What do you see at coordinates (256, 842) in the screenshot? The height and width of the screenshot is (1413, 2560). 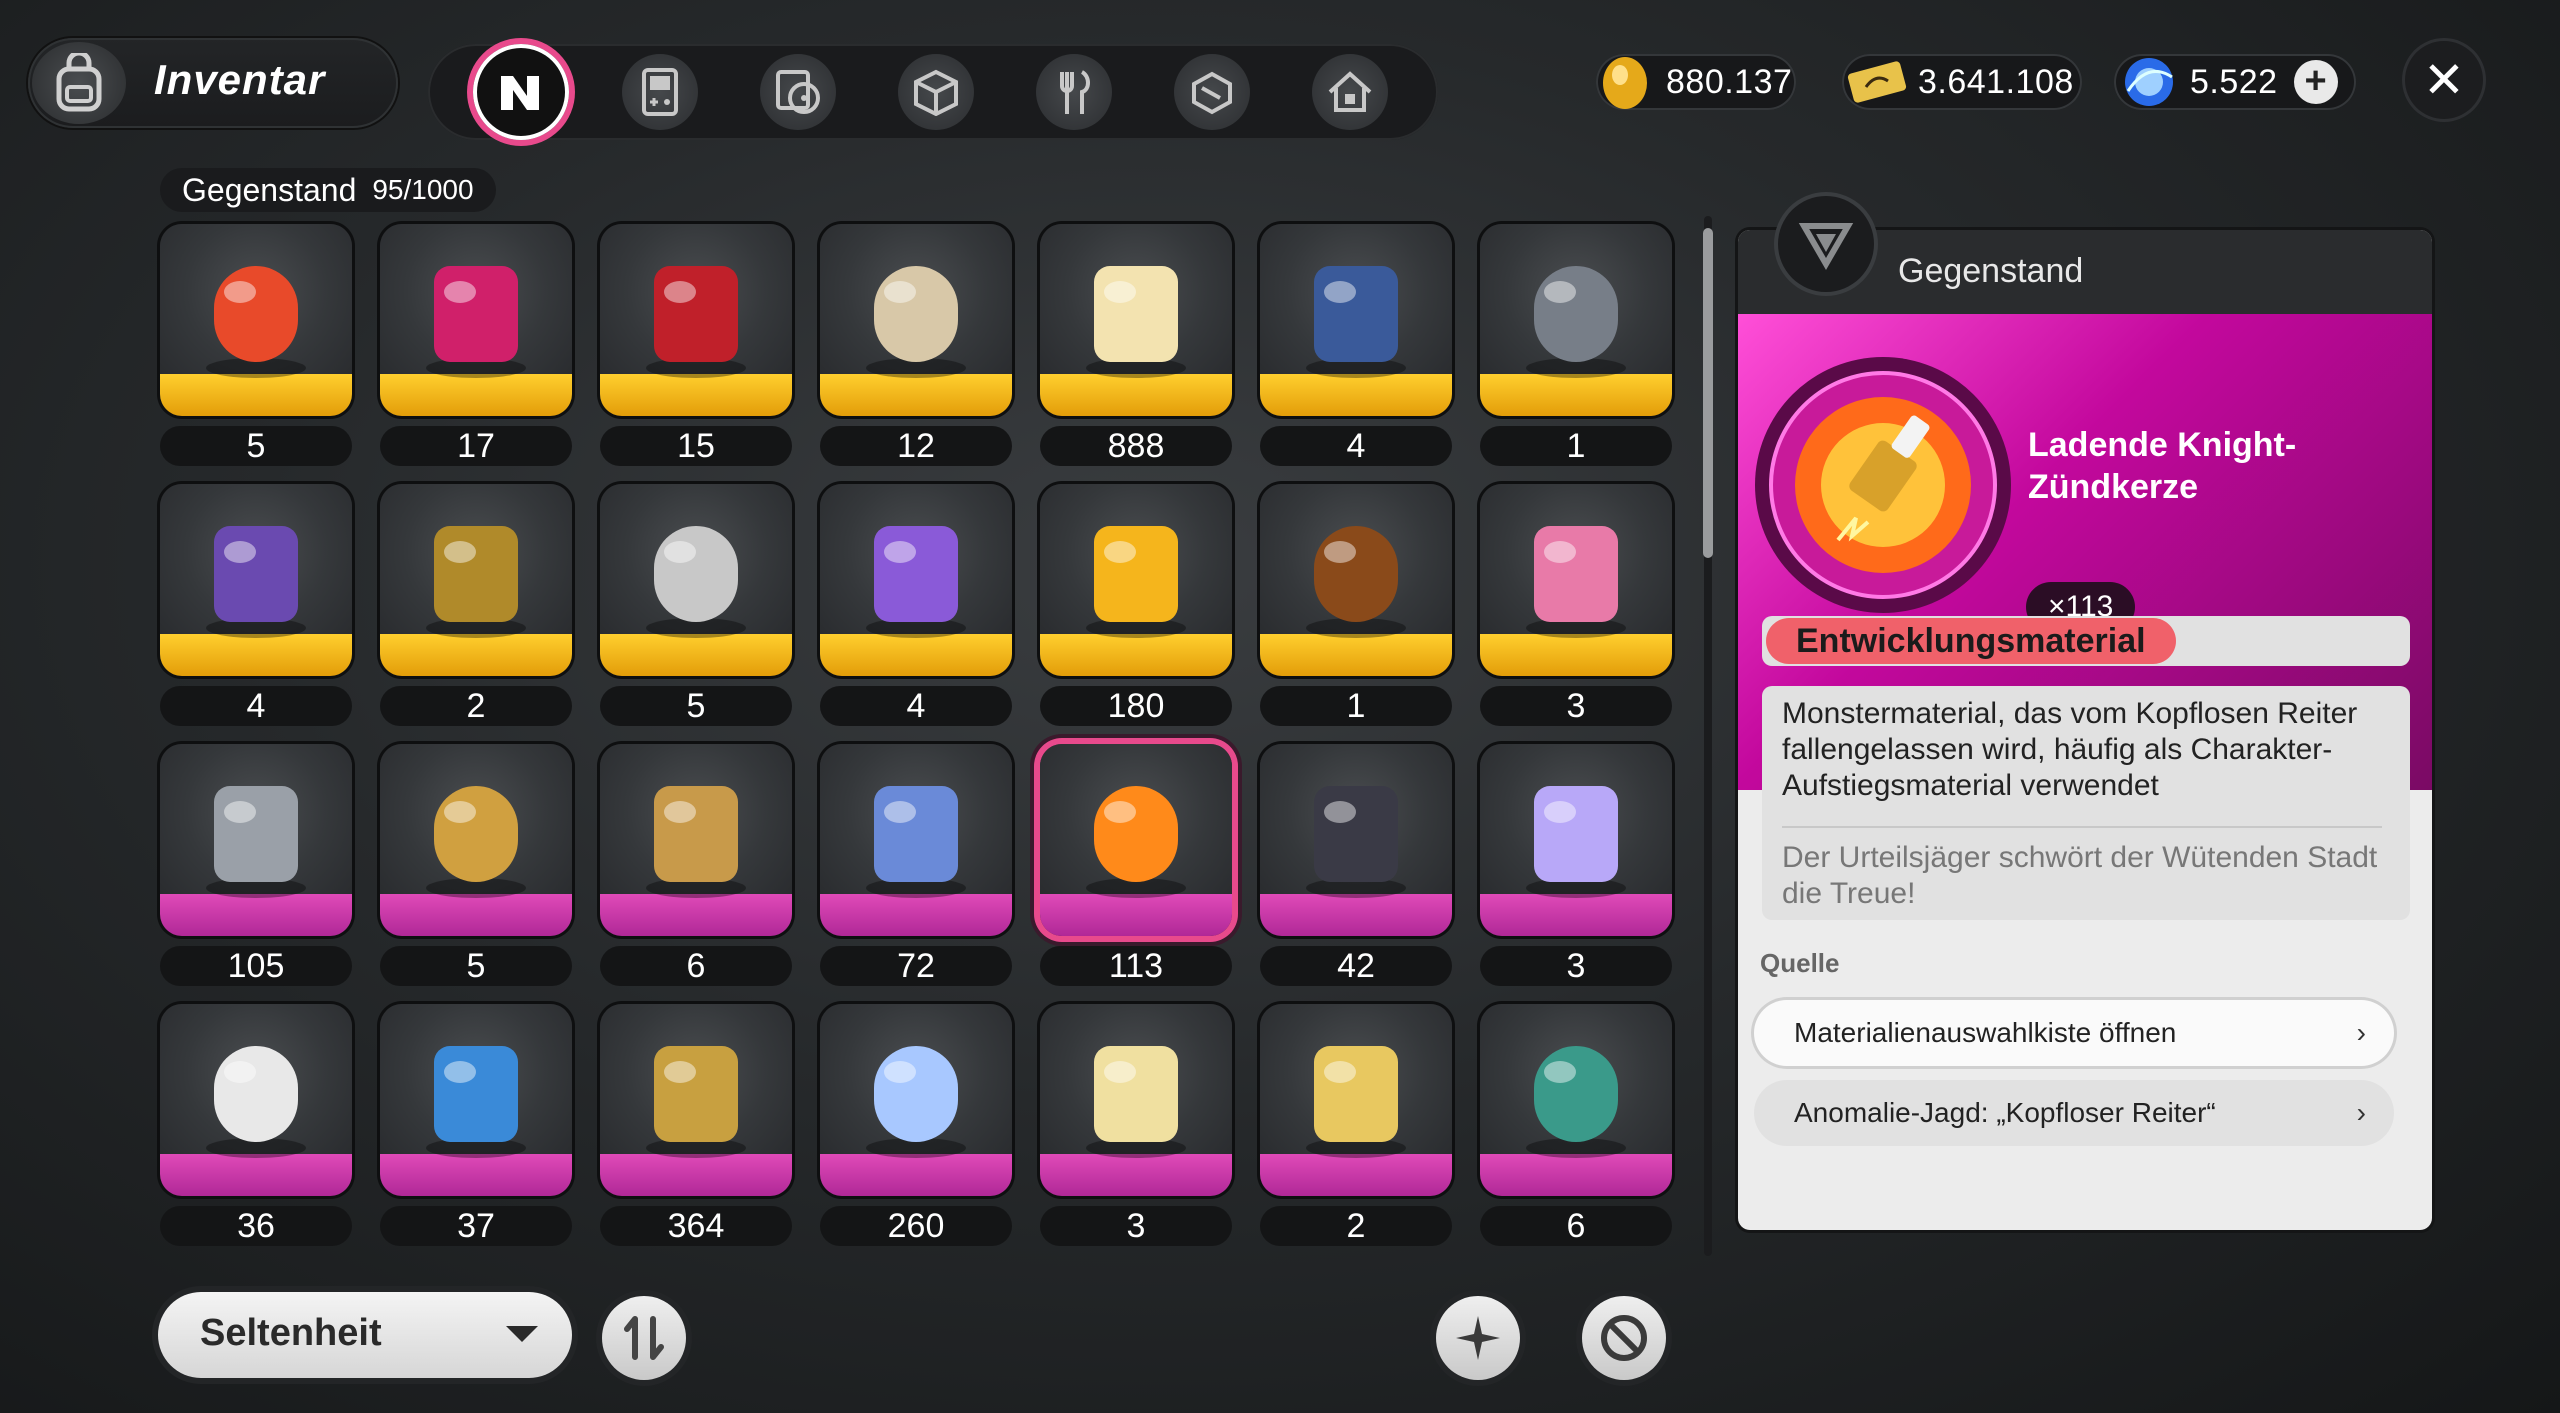 I see `tablet-cards-icon` at bounding box center [256, 842].